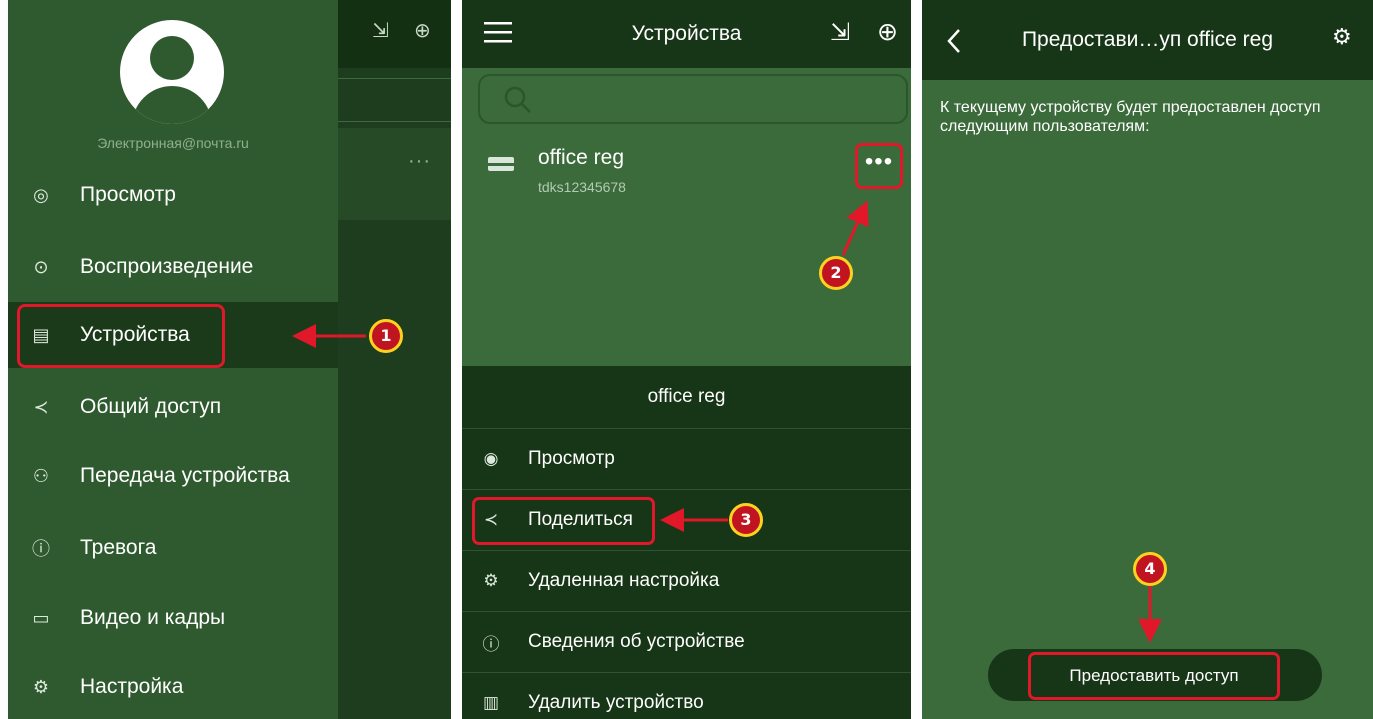 Image resolution: width=1373 pixels, height=719 pixels. Describe the element at coordinates (41, 266) in the screenshot. I see `play-icon: ⊙` at that location.